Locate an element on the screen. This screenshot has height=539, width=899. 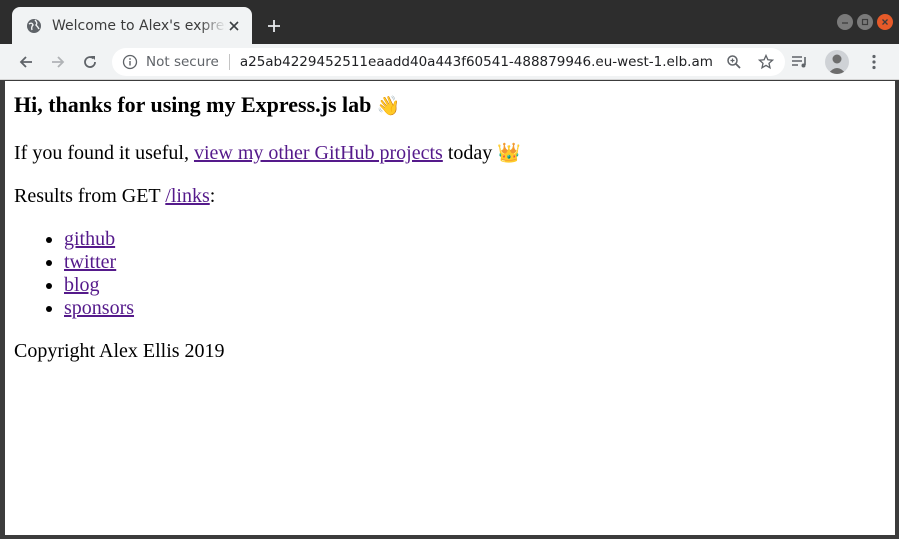
browser-tab: Welcome to Alex's express is located at coordinates (132, 25).